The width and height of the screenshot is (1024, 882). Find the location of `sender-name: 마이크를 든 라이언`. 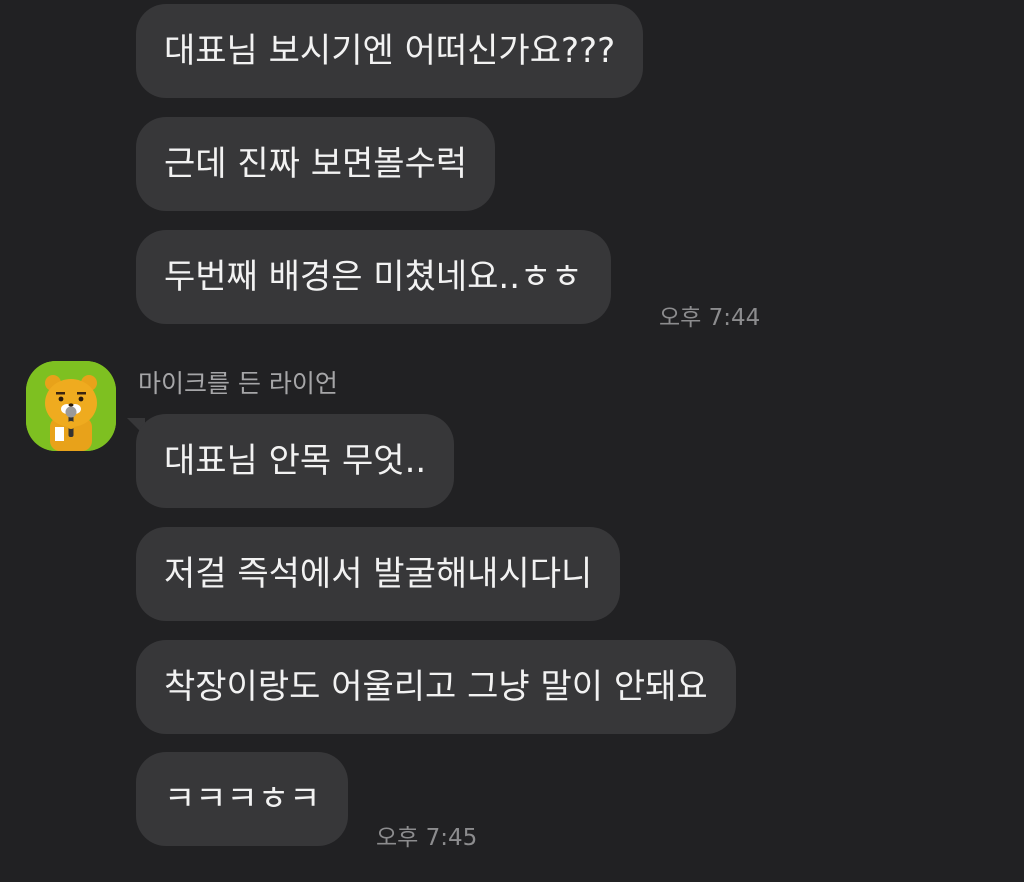

sender-name: 마이크를 든 라이언 is located at coordinates (238, 383).